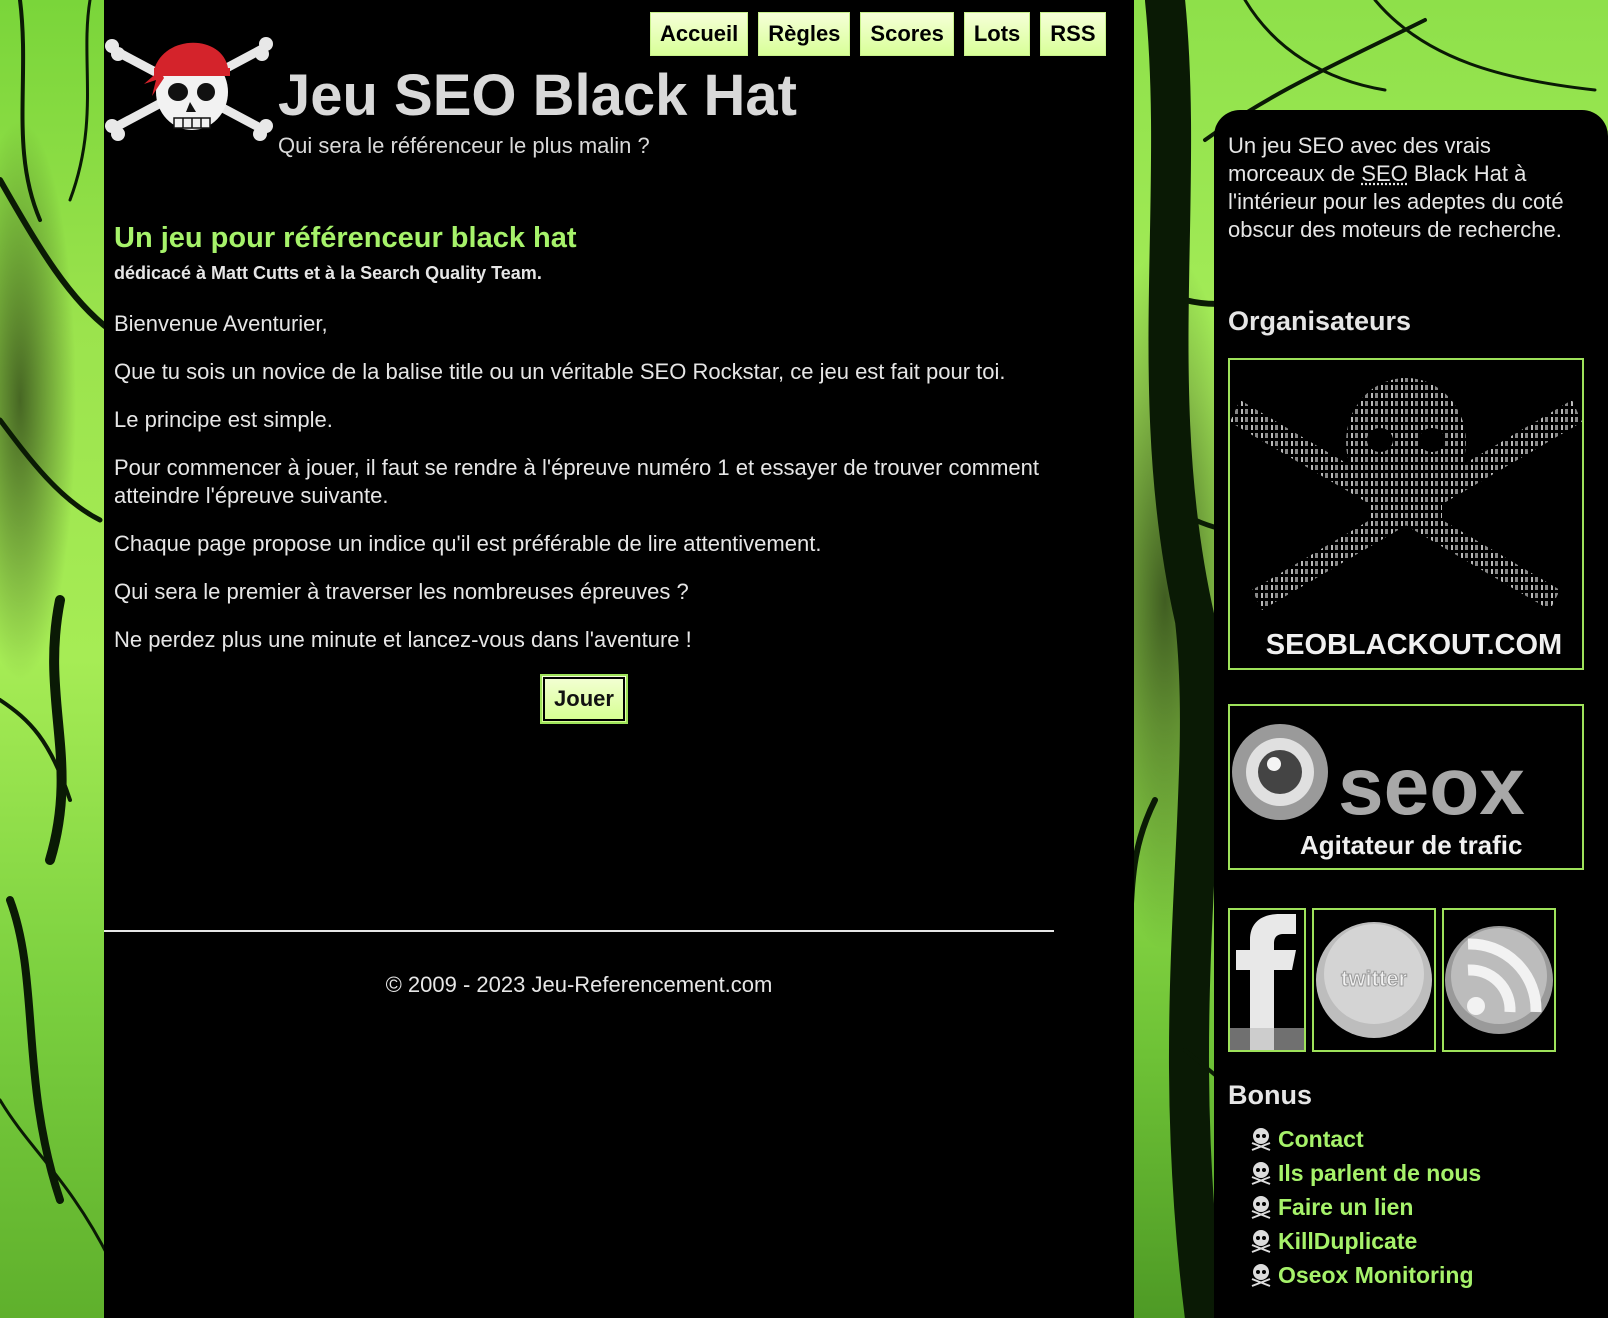 Image resolution: width=1608 pixels, height=1318 pixels. I want to click on facebook-link, so click(1267, 980).